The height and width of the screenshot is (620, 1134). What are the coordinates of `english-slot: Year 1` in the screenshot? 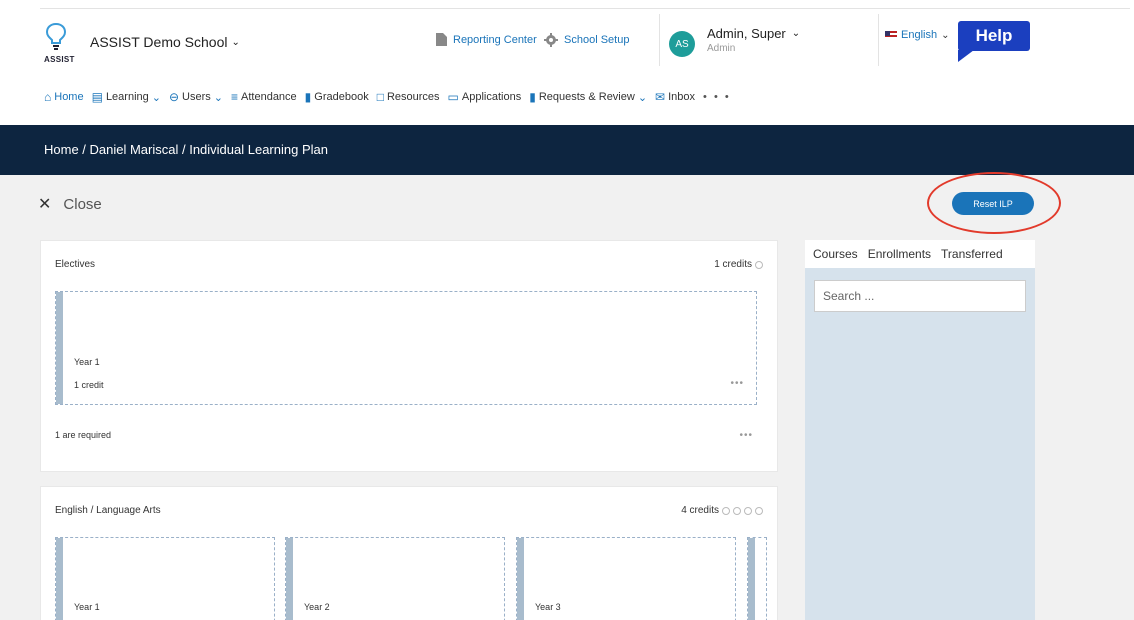 It's located at (165, 578).